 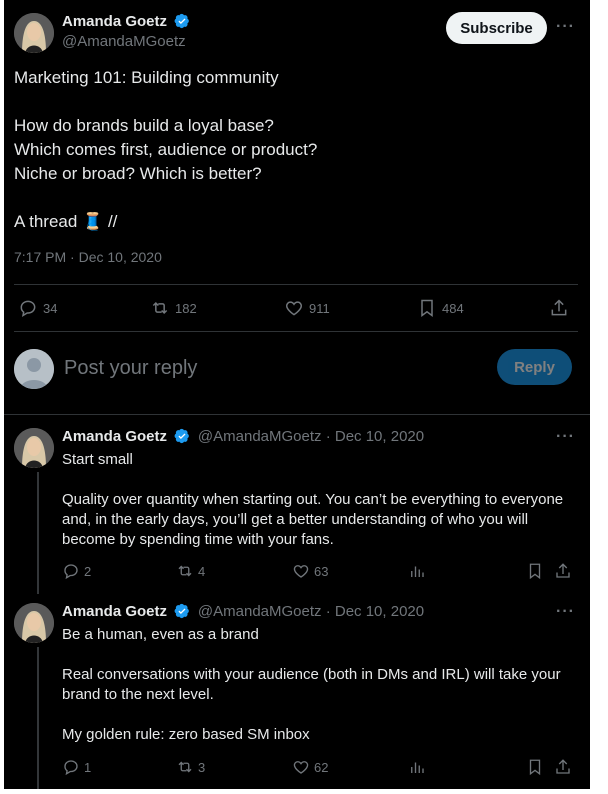 I want to click on retweet-action: 4, so click(x=190, y=571).